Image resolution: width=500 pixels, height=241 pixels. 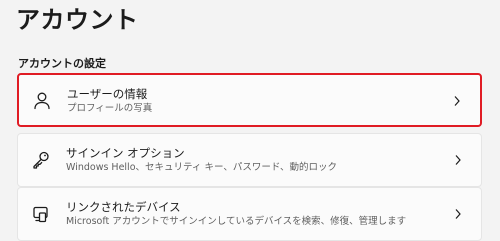 What do you see at coordinates (77, 20) in the screenshot?
I see `page-title: アカウント` at bounding box center [77, 20].